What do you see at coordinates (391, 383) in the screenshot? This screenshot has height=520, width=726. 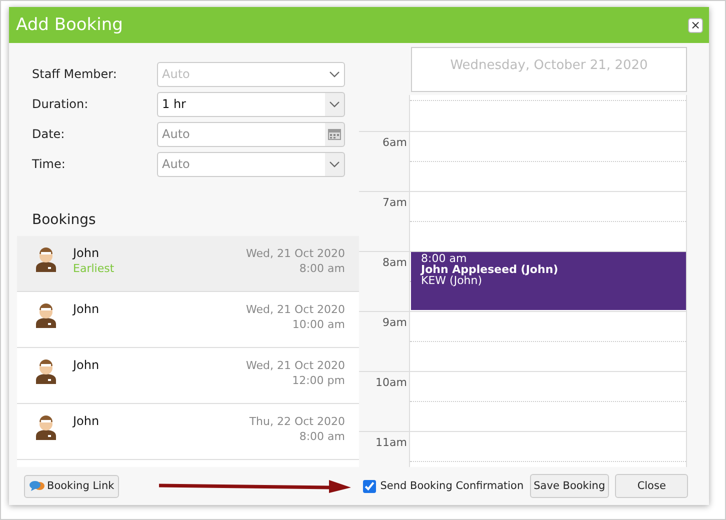 I see `hour-label: 10am` at bounding box center [391, 383].